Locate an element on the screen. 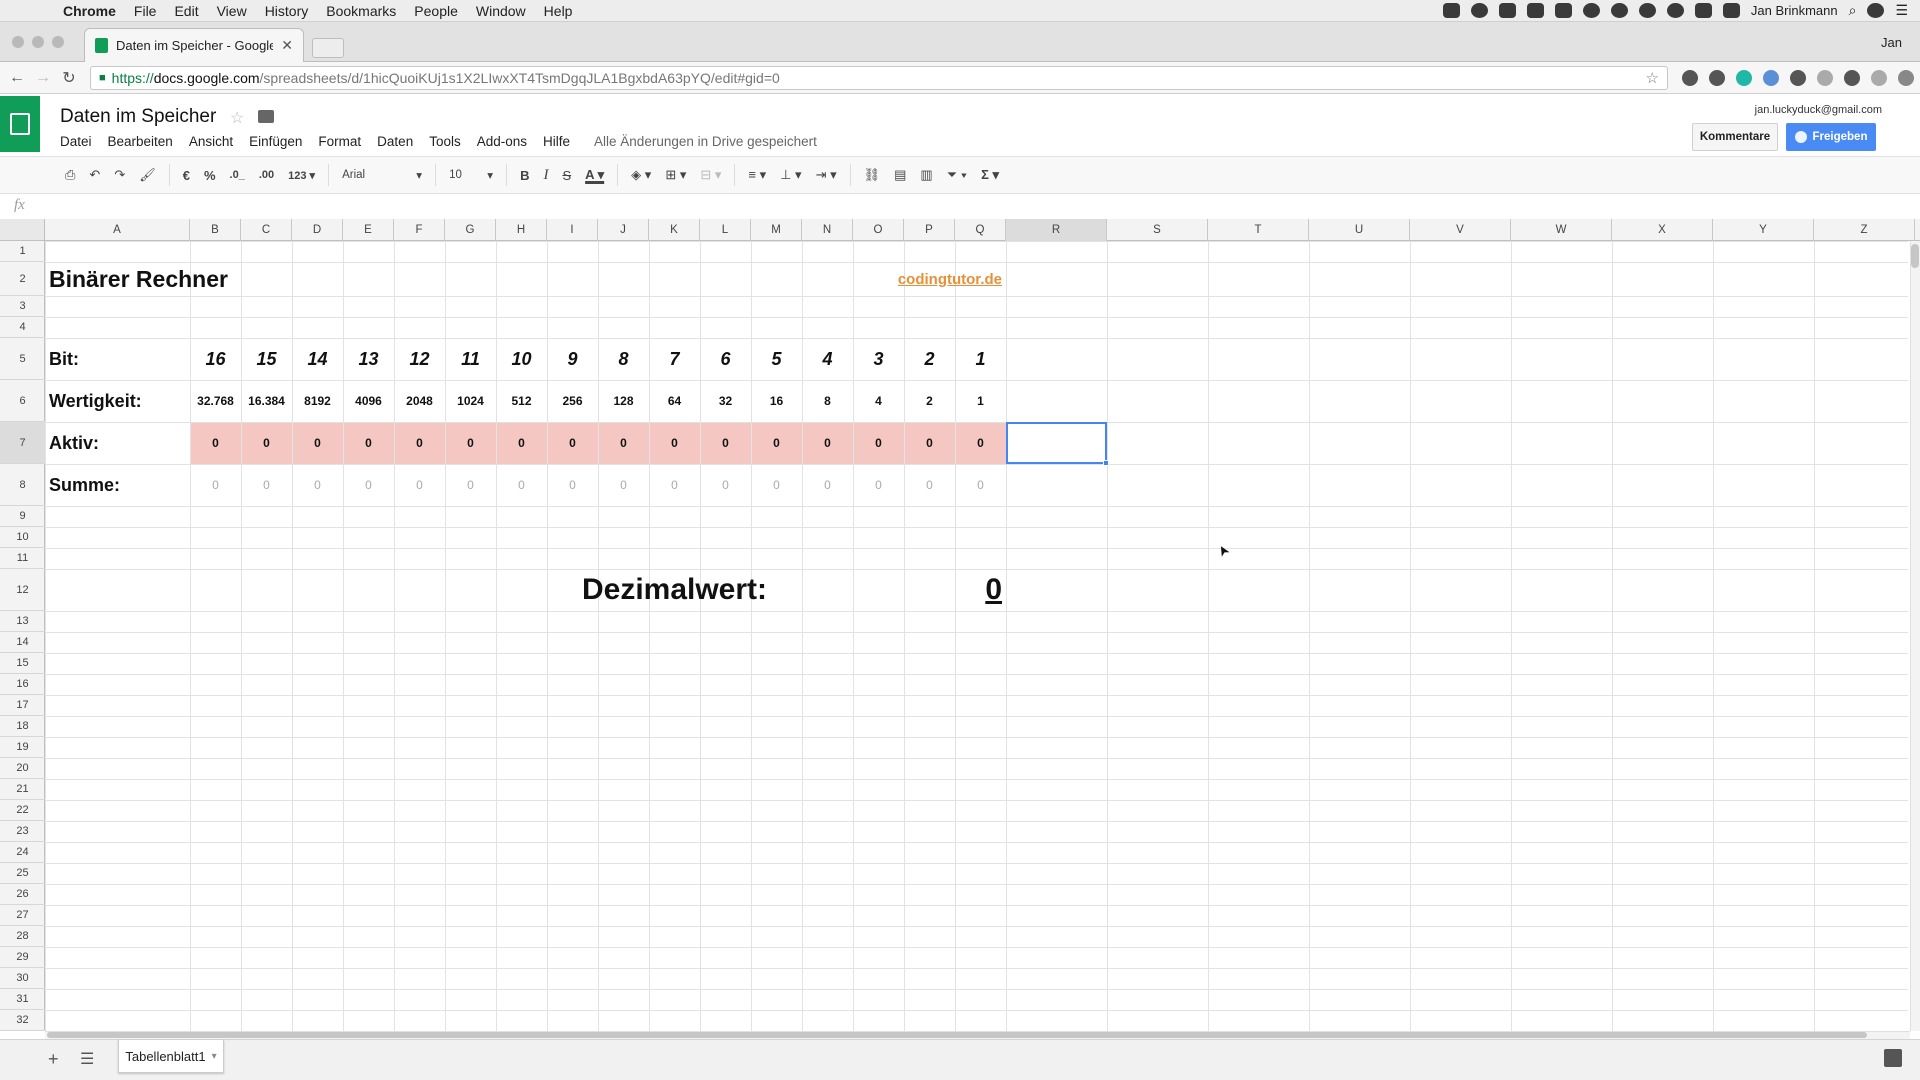 The image size is (1920, 1080). percent-format-button: % is located at coordinates (210, 175).